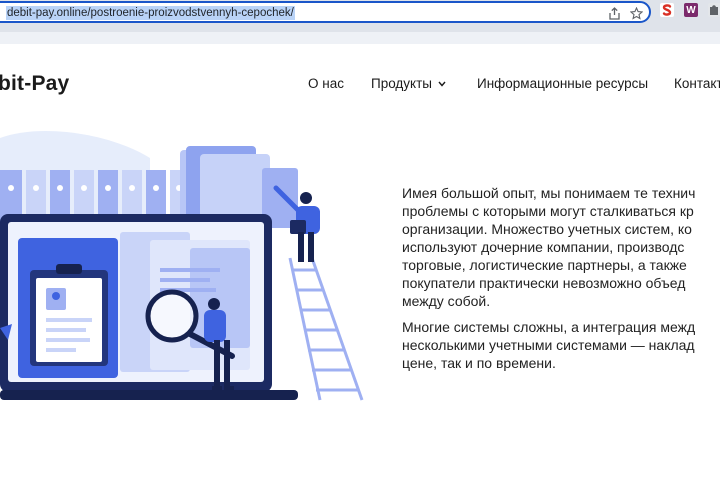  What do you see at coordinates (697, 83) in the screenshot?
I see `nav-contacts: Контакт` at bounding box center [697, 83].